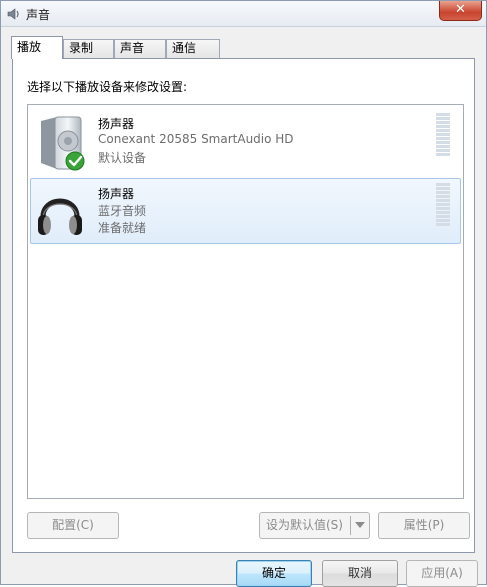 This screenshot has height=587, width=487. Describe the element at coordinates (424, 525) in the screenshot. I see `properties-button: 属性(P)` at that location.